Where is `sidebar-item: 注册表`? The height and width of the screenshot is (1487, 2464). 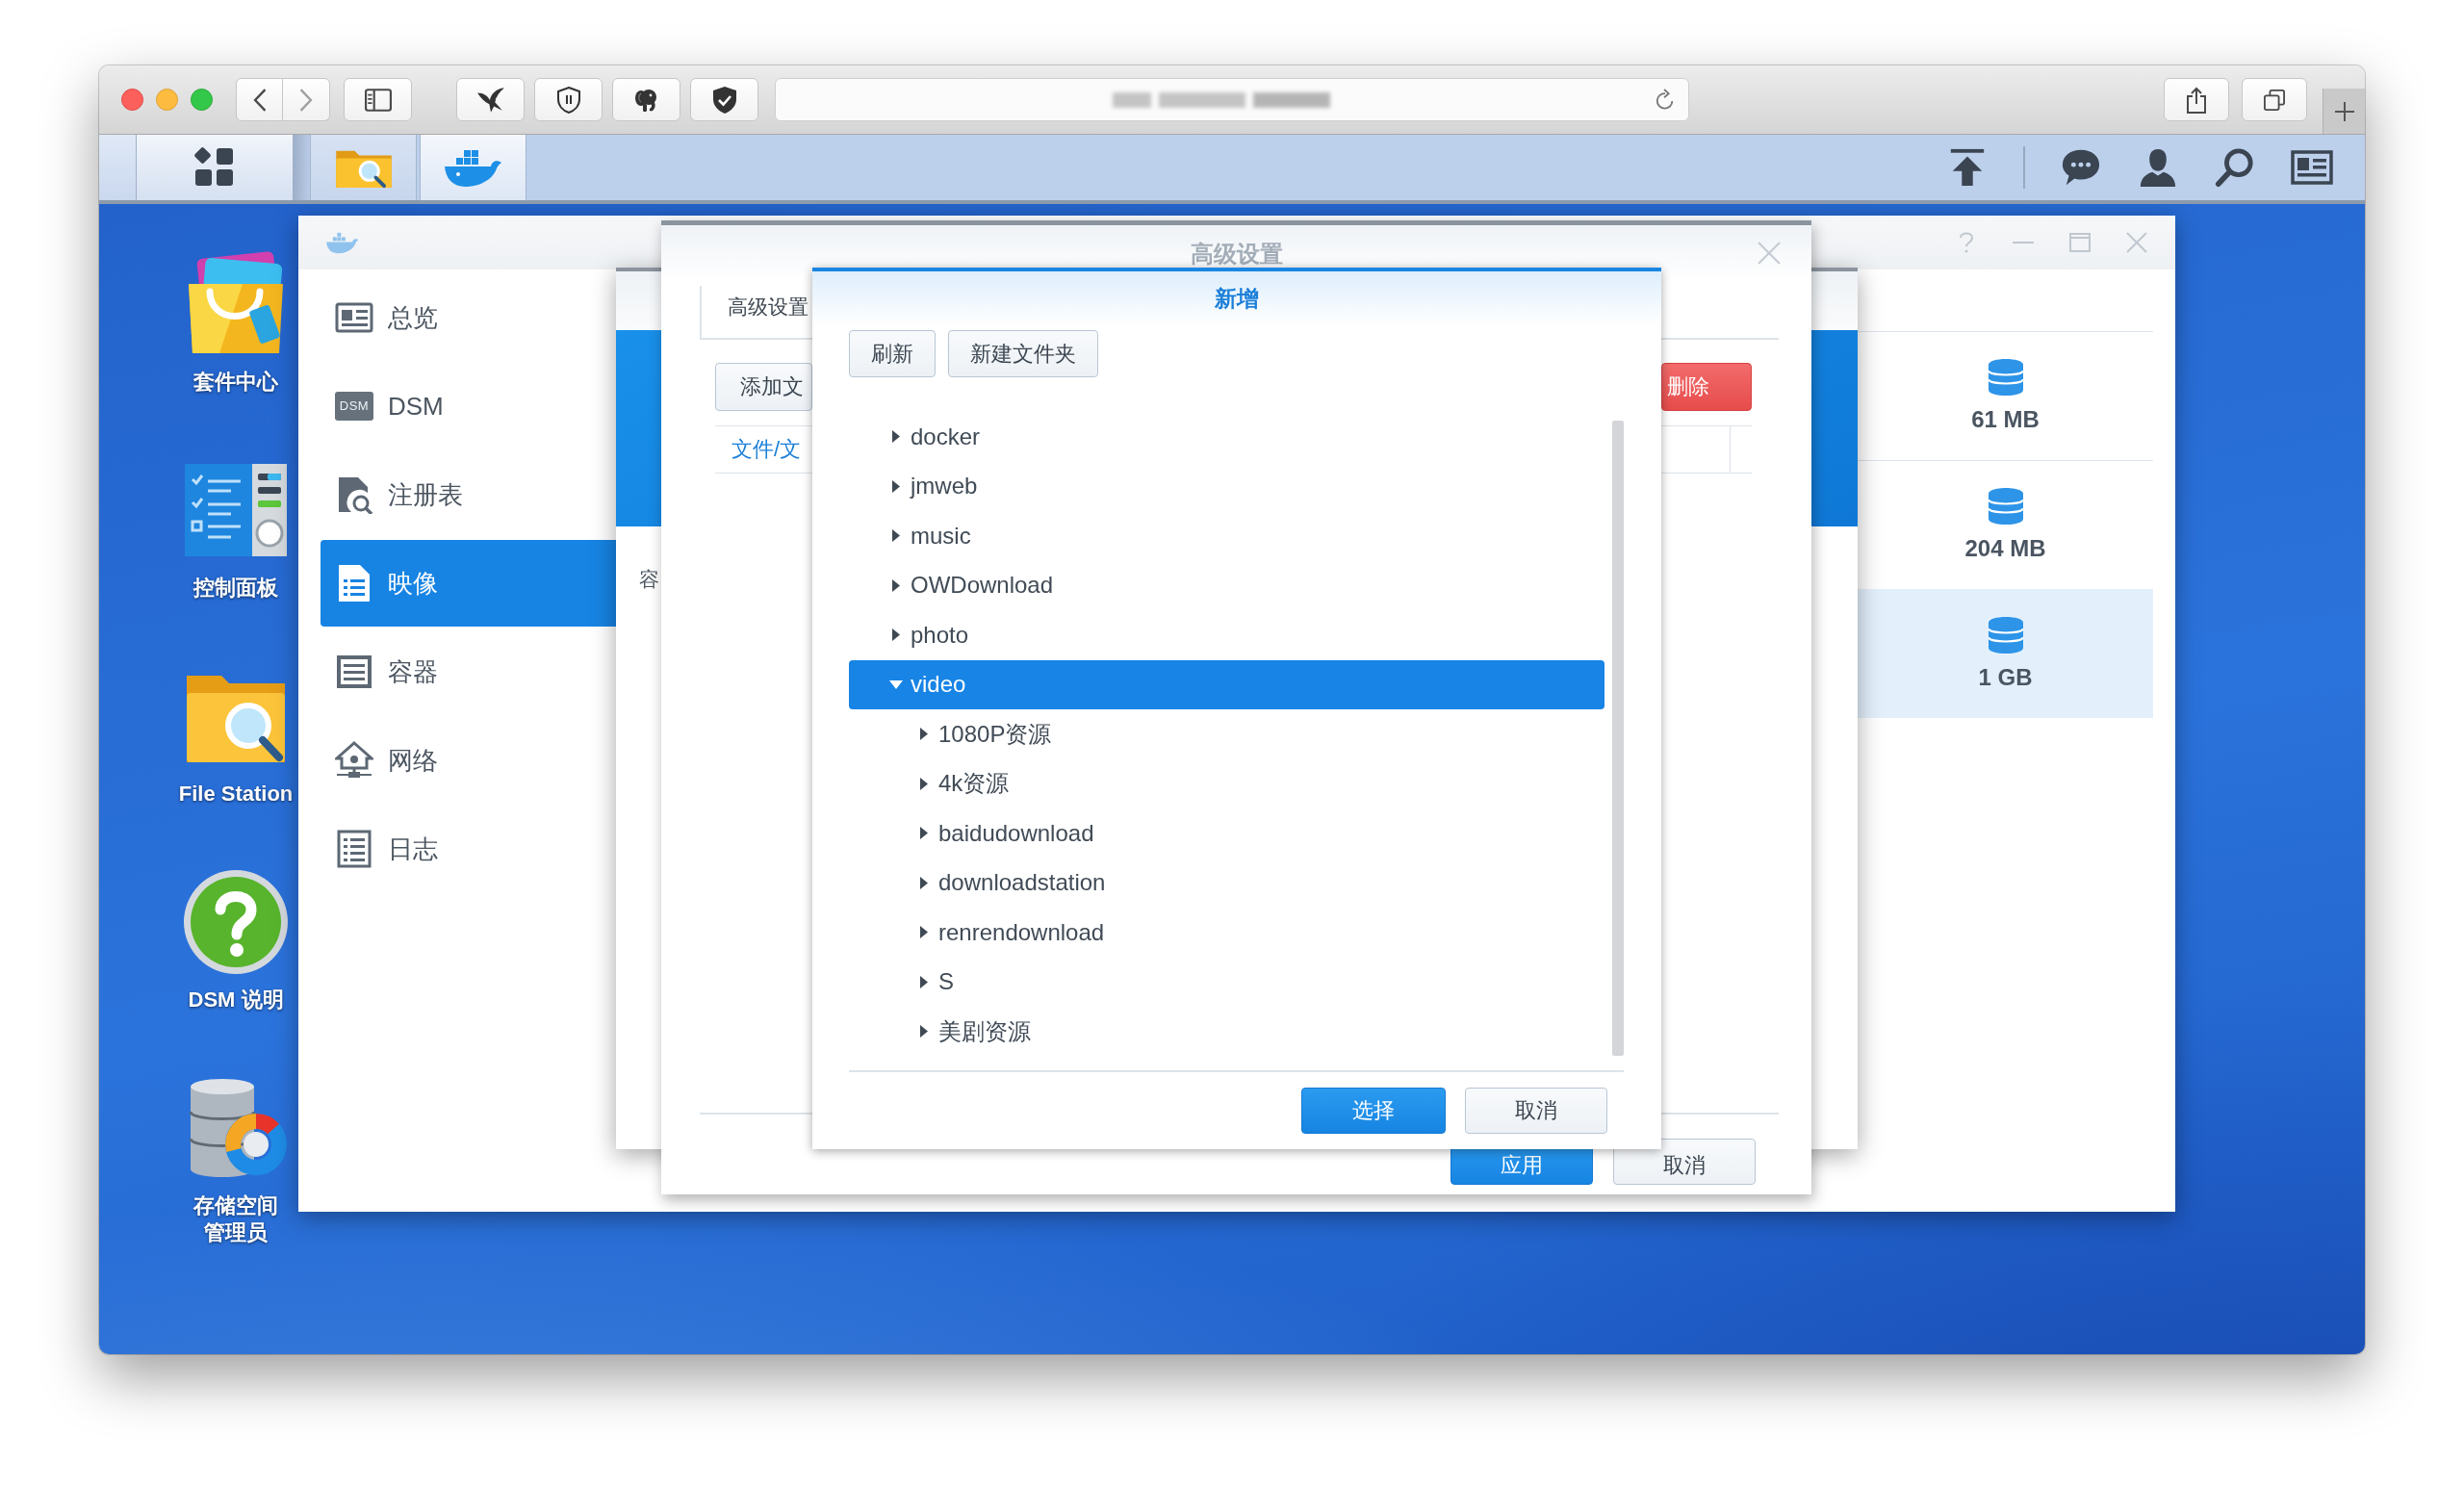 sidebar-item: 注册表 is located at coordinates (468, 494).